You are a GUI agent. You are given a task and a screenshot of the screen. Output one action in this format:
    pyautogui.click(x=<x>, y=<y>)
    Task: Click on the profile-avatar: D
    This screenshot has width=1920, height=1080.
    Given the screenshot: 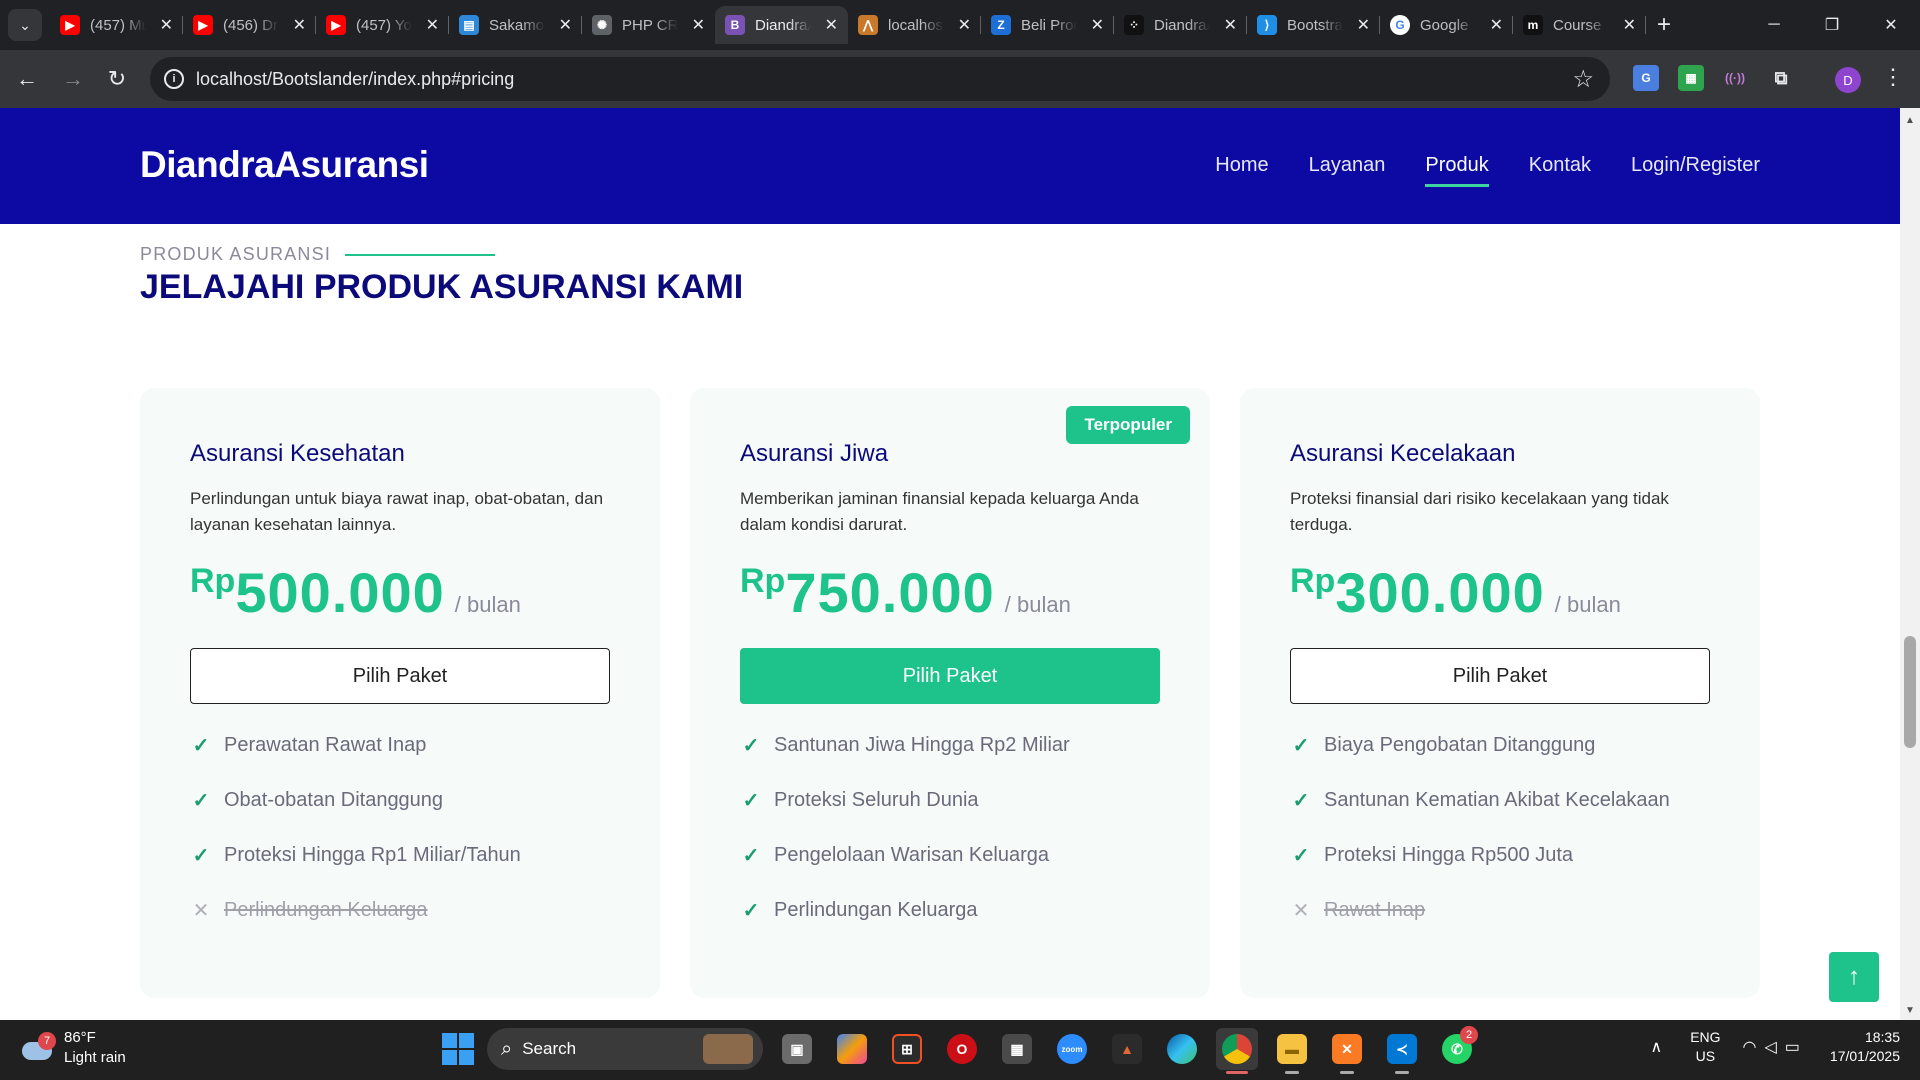 What is the action you would take?
    pyautogui.click(x=1848, y=80)
    